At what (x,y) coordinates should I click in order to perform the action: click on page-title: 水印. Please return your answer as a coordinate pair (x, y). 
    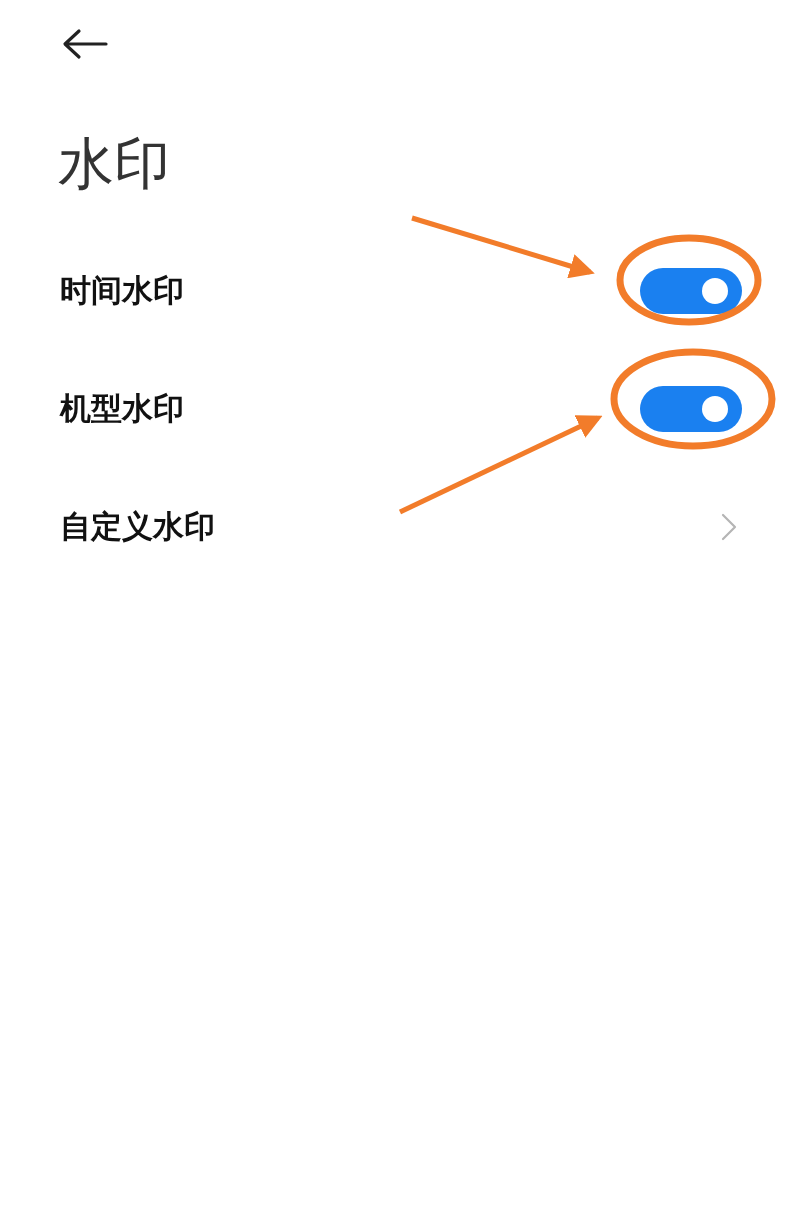
    Looking at the image, I should click on (114, 164).